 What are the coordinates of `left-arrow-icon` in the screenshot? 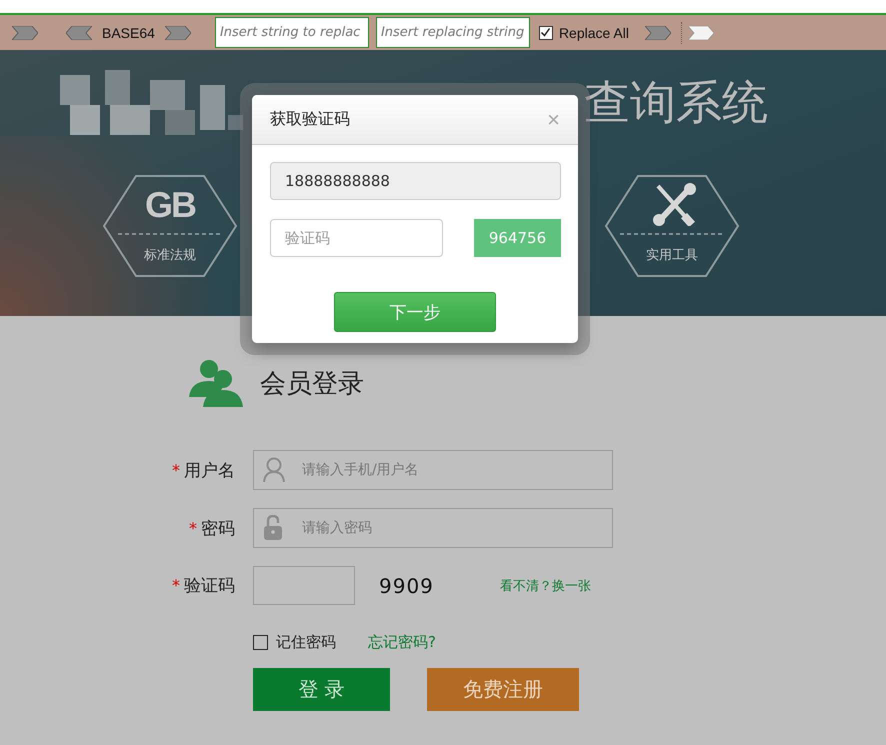 It's located at (79, 33).